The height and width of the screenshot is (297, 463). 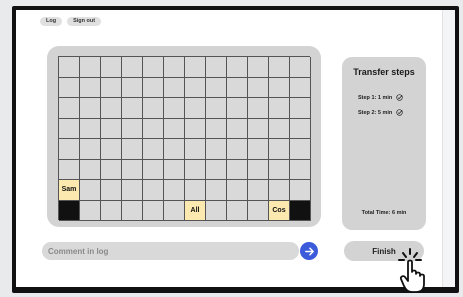 What do you see at coordinates (195, 210) in the screenshot?
I see `grid-cell-labeled: All` at bounding box center [195, 210].